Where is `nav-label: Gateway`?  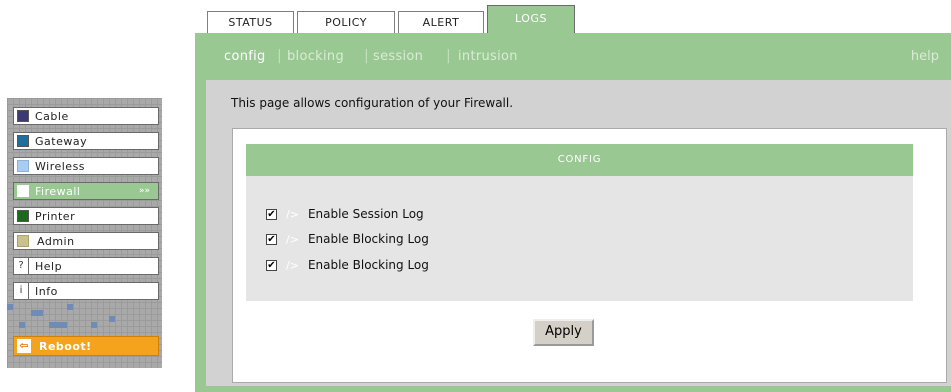
nav-label: Gateway is located at coordinates (61, 141).